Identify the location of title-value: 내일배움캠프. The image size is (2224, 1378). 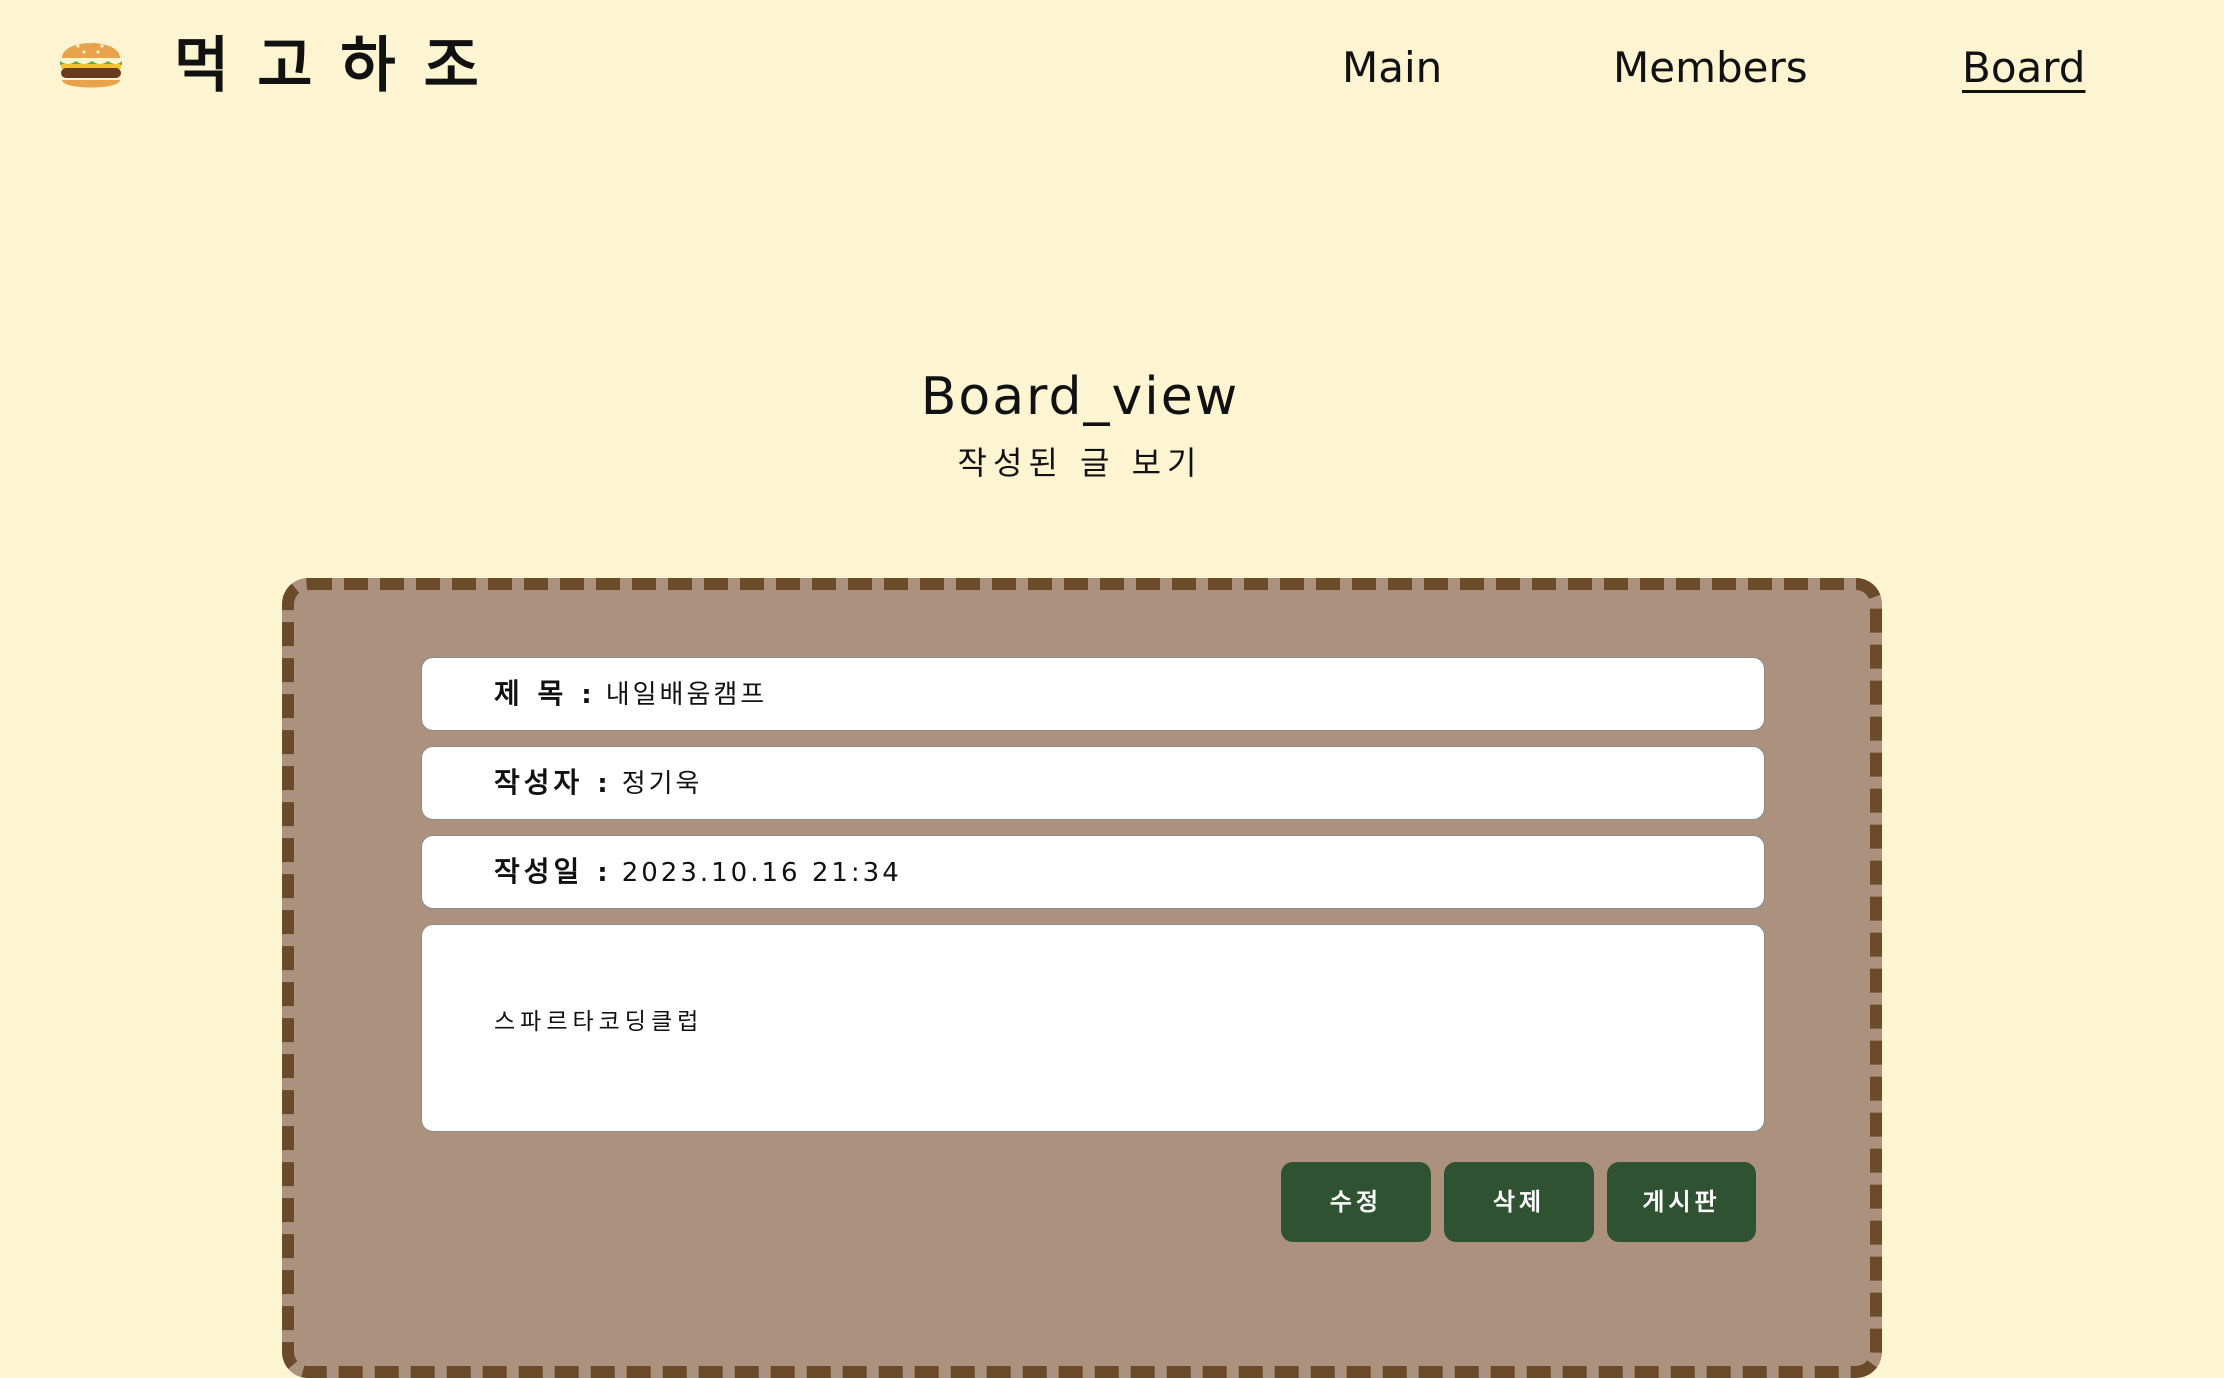
(686, 695).